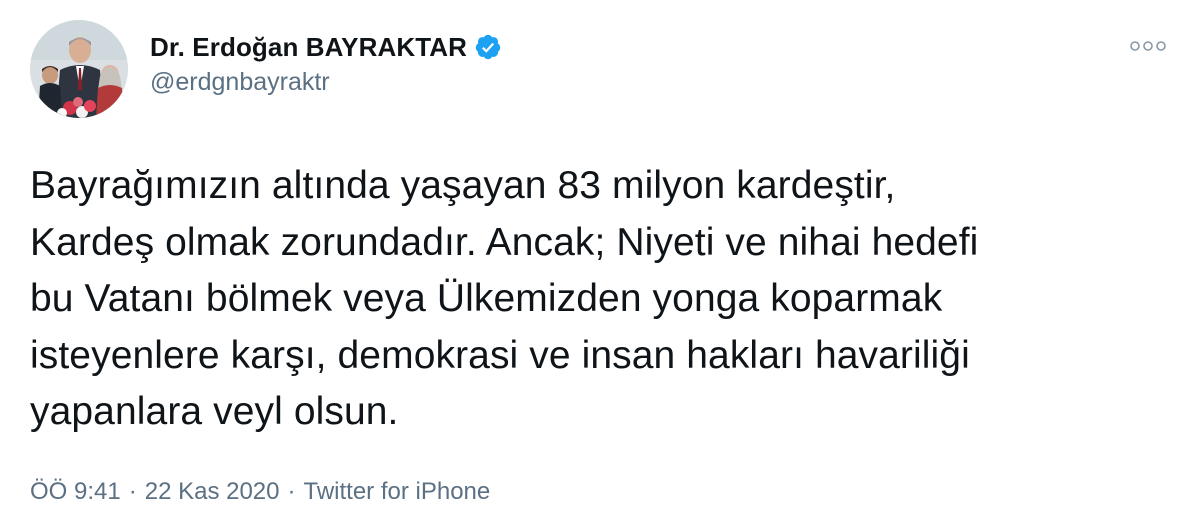 This screenshot has width=1200, height=530. I want to click on user-handle: @erdgnbayraktr, so click(326, 82).